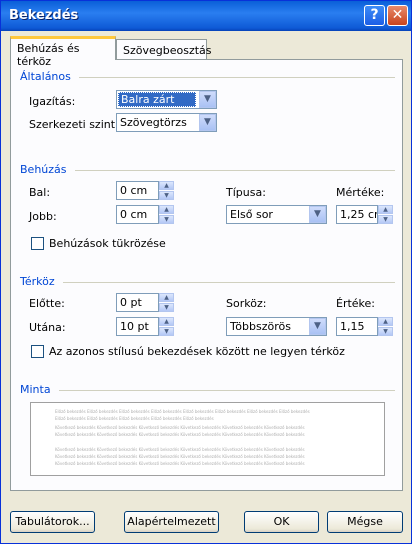 The image size is (412, 544). I want to click on indent-left-spinner: ▲ ▼, so click(166, 190).